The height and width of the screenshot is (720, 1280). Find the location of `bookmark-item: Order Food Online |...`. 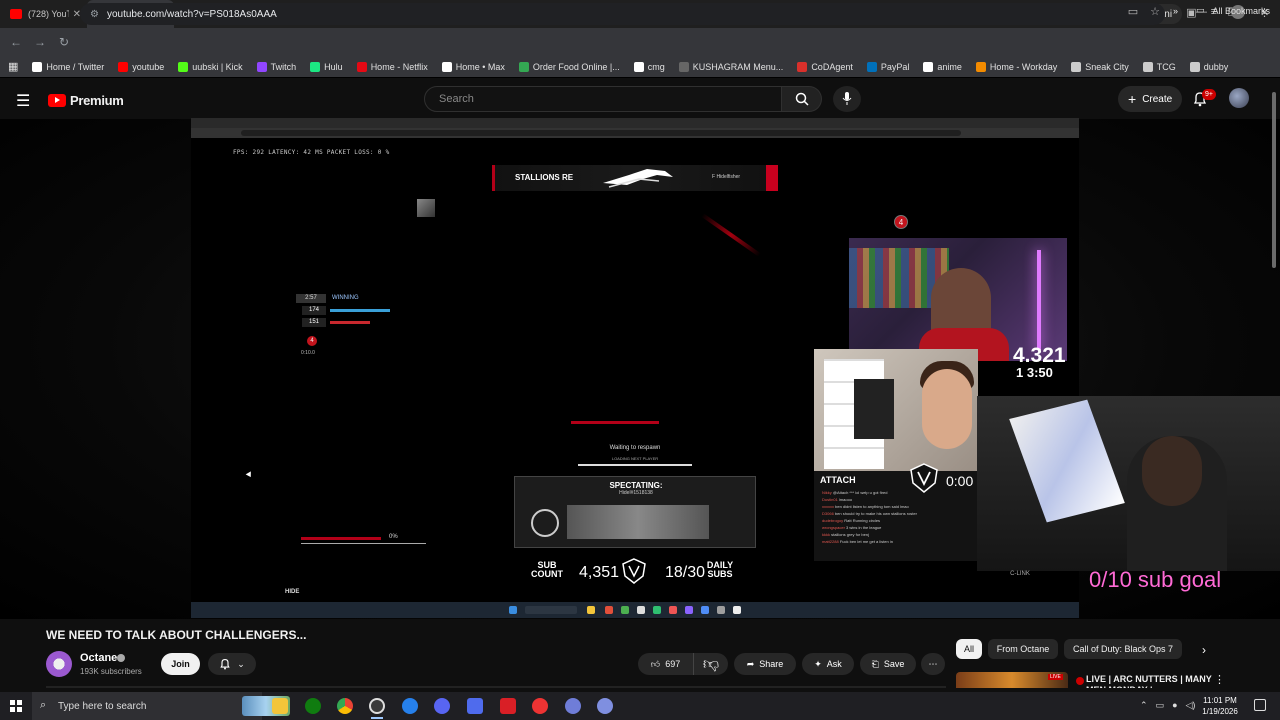

bookmark-item: Order Food Online |... is located at coordinates (569, 66).